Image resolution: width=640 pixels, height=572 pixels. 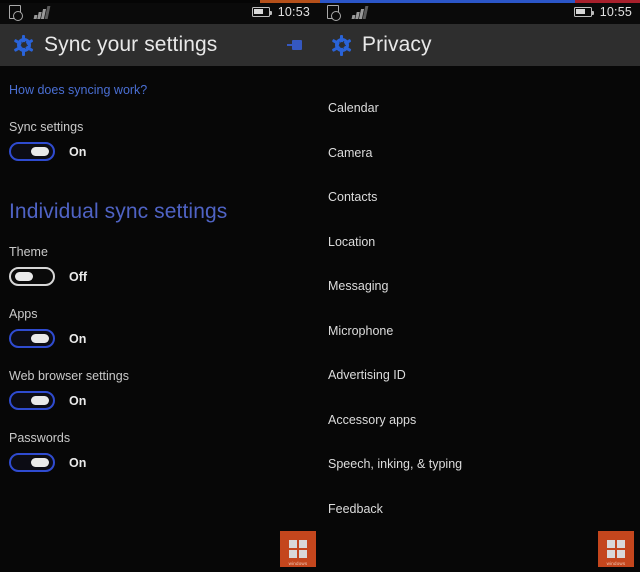 I want to click on individual-sync-settings-heading: Individual sync settings, so click(x=118, y=211).